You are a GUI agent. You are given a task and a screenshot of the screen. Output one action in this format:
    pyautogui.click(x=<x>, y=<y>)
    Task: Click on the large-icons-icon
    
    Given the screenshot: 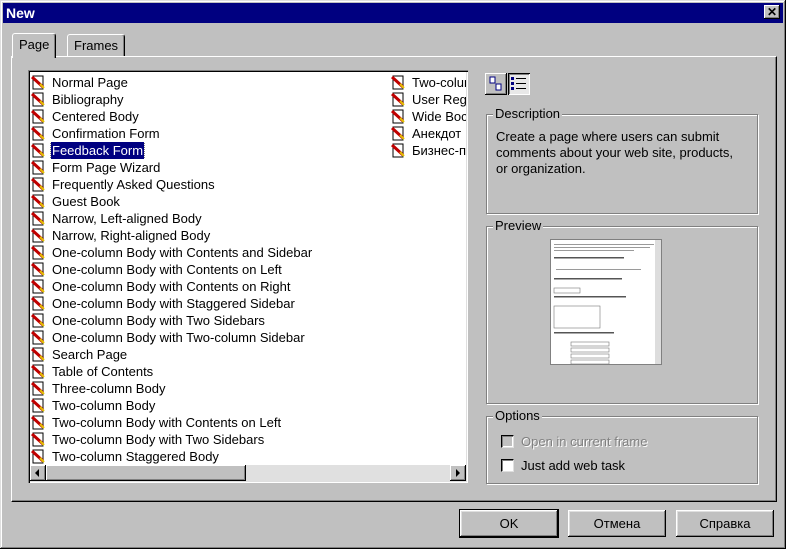 What is the action you would take?
    pyautogui.click(x=495, y=83)
    